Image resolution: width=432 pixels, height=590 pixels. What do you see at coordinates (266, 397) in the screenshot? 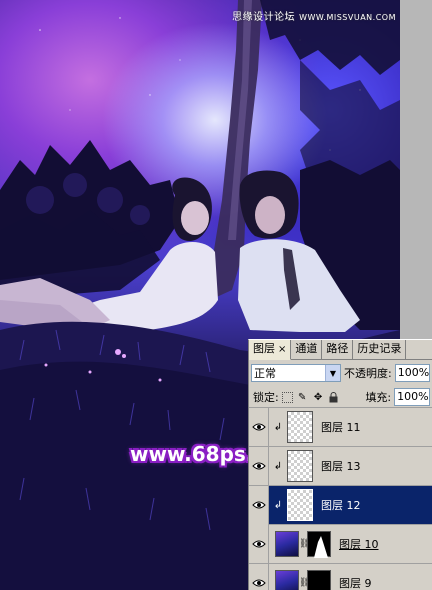
I see `lock-label: 锁定:` at bounding box center [266, 397].